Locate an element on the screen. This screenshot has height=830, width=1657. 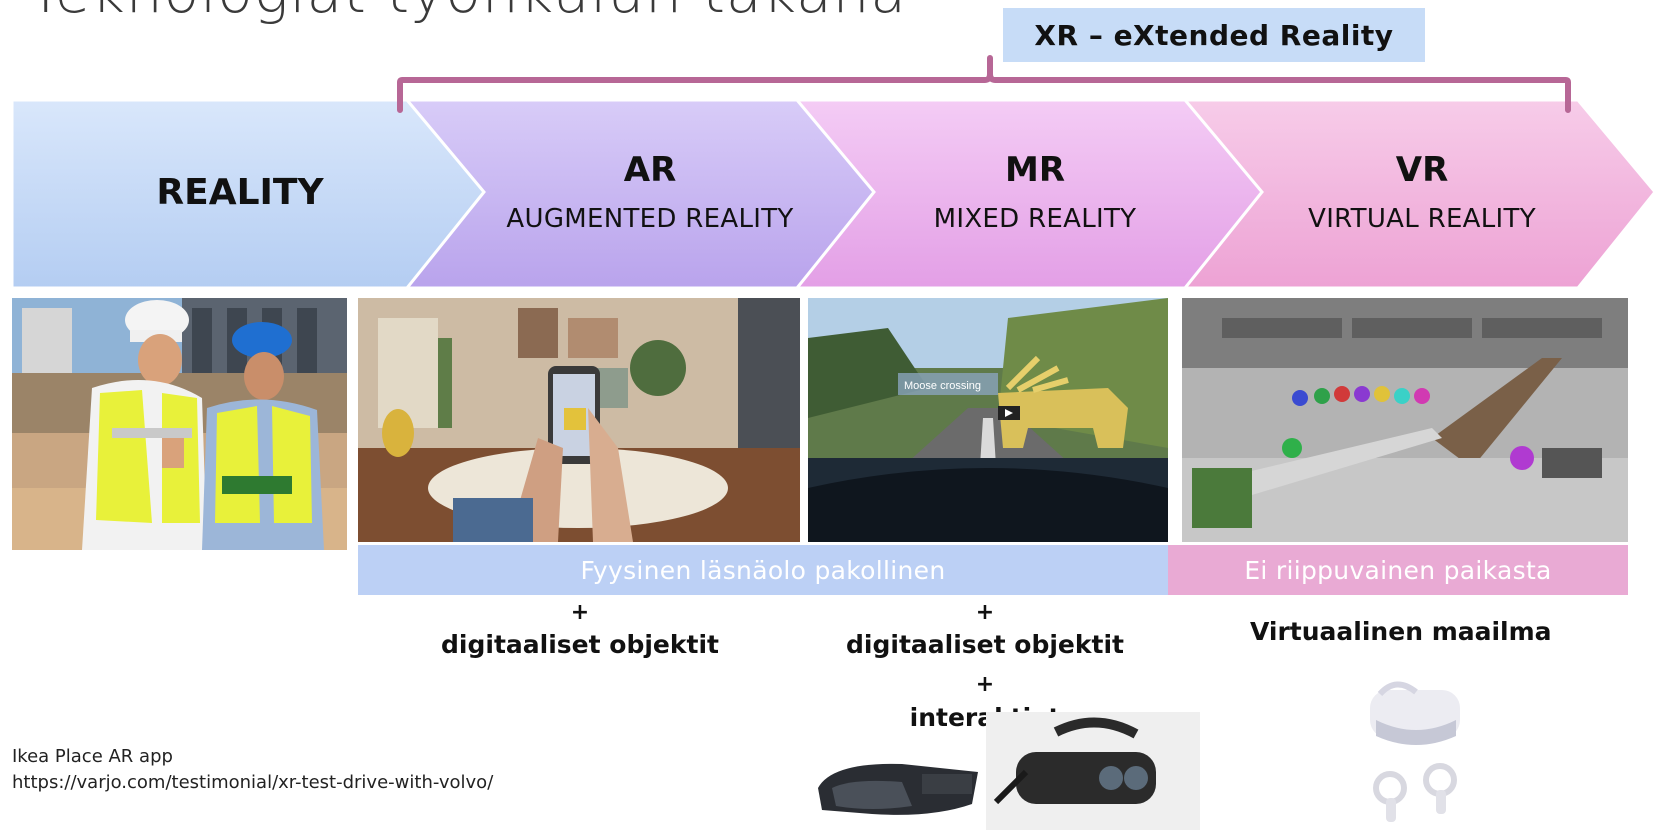
ar-caption: digitaaliset objektit is located at coordinates (580, 644).